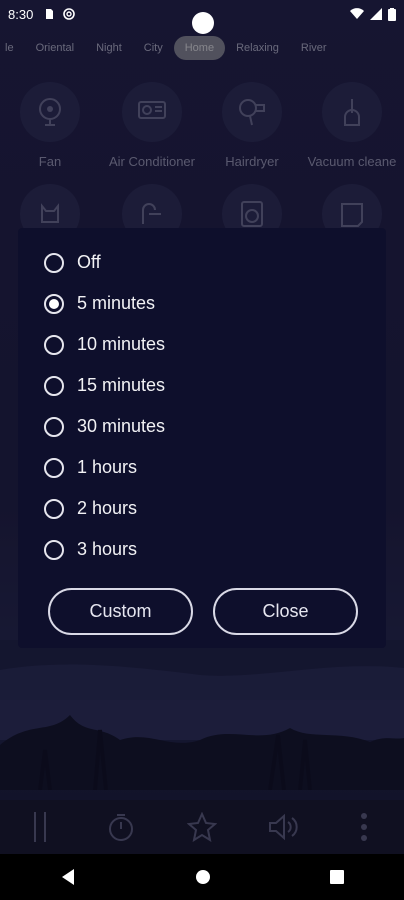 The width and height of the screenshot is (404, 900). Describe the element at coordinates (202, 385) in the screenshot. I see `timer-option-15-minutes: 15 minutes` at that location.